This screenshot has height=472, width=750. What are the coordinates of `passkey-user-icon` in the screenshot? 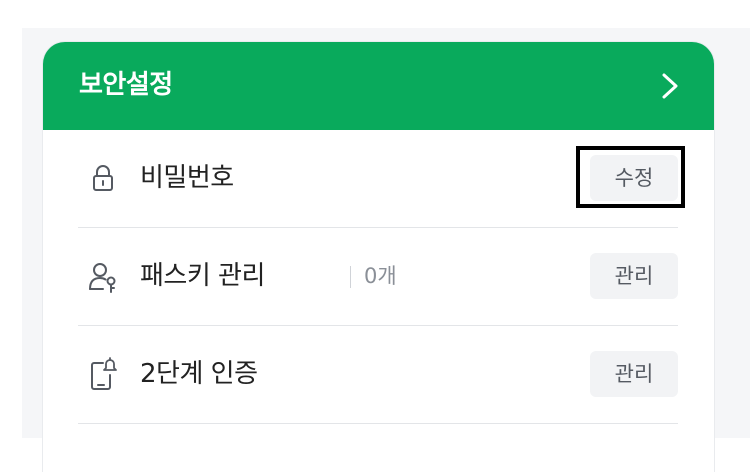 It's located at (102, 278).